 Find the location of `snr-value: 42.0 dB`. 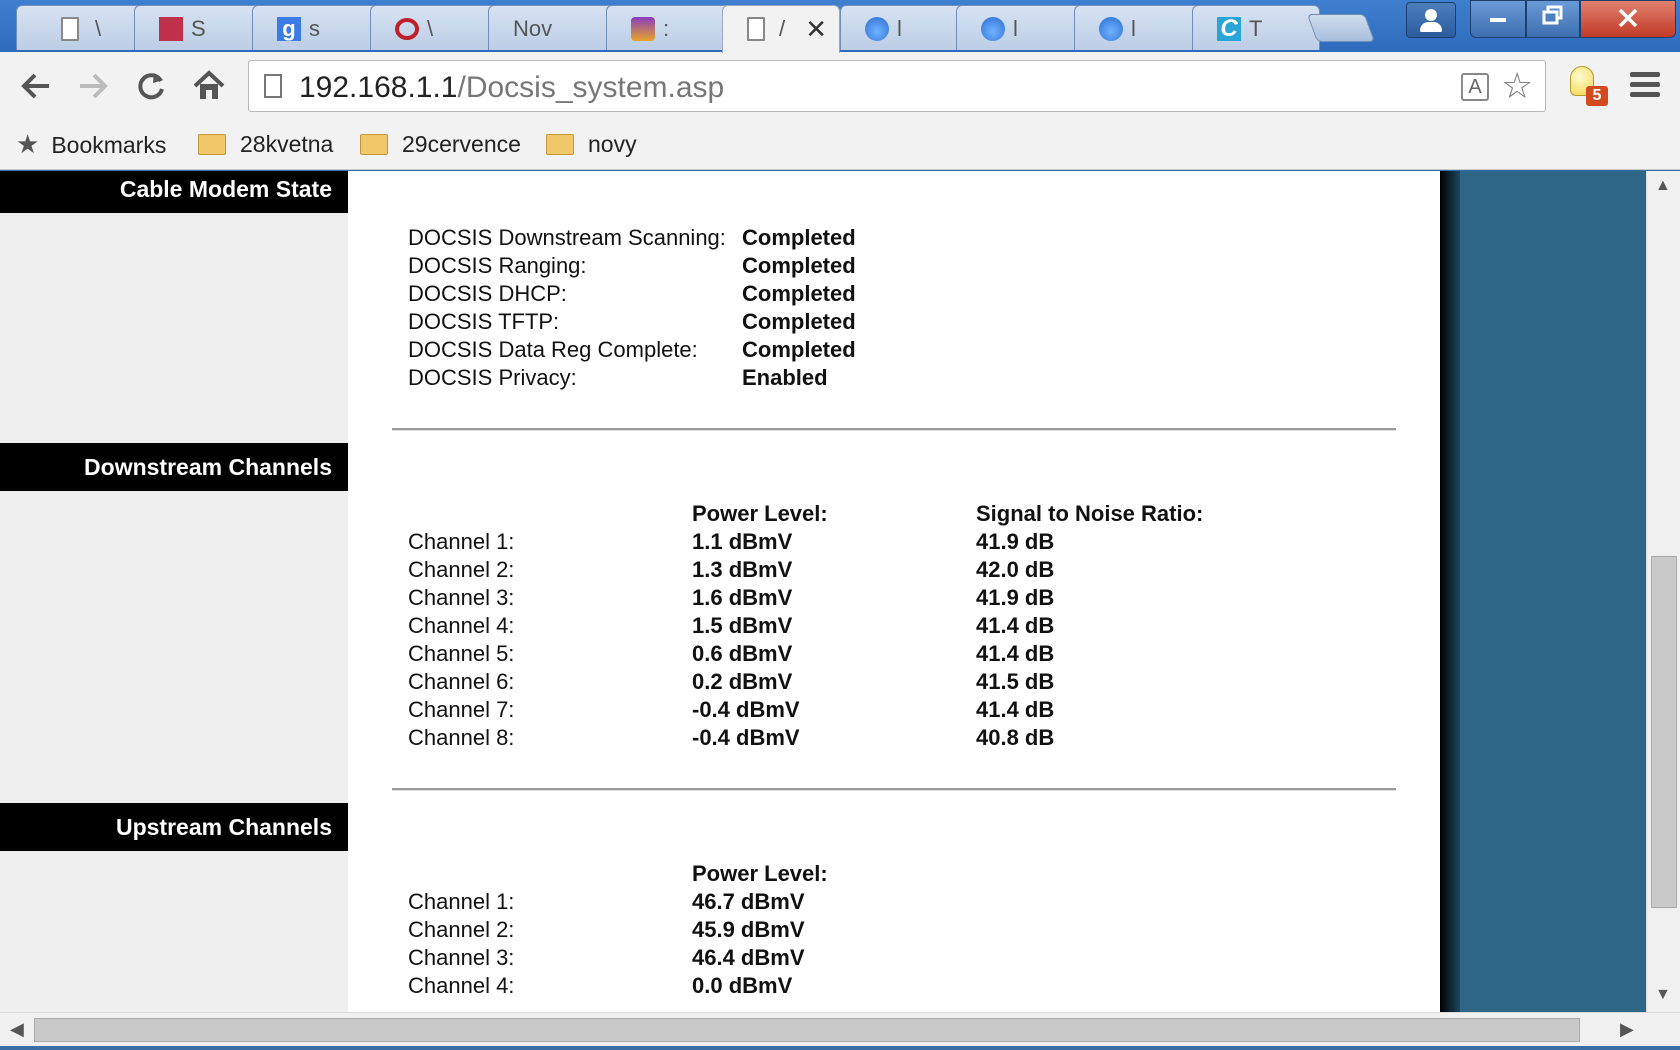

snr-value: 42.0 dB is located at coordinates (1015, 569).